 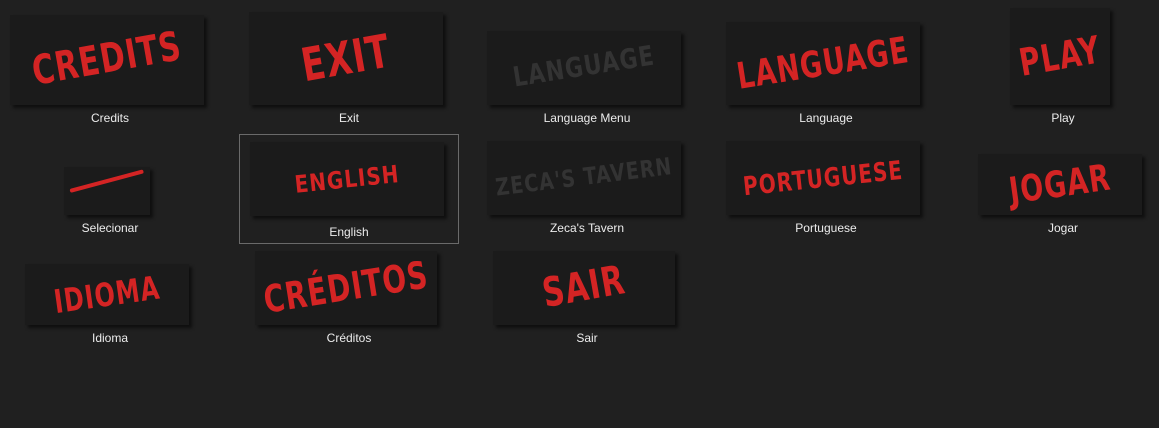 I want to click on thumbnail-text: PLAY, so click(x=1059, y=55).